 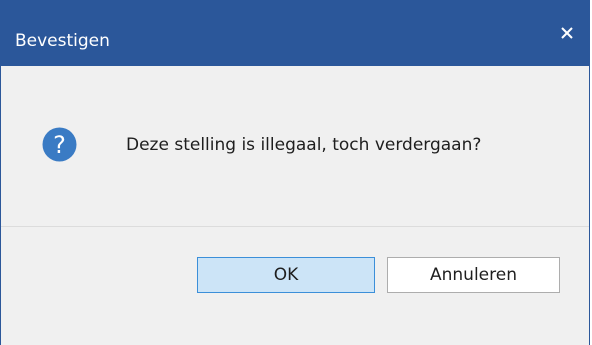 I want to click on close-button, so click(x=567, y=33).